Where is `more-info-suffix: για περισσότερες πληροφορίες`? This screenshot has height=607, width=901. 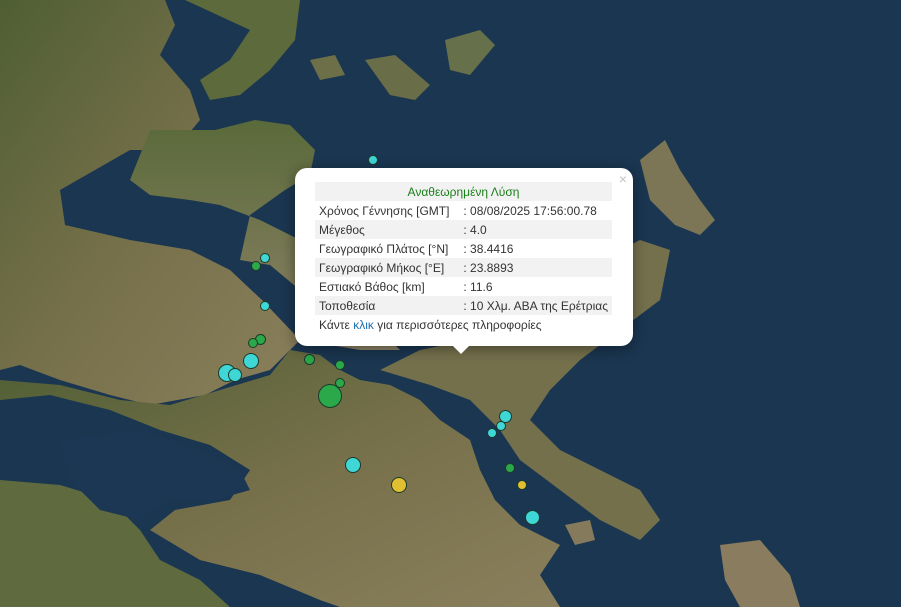
more-info-suffix: για περισσότερες πληροφορίες is located at coordinates (457, 324).